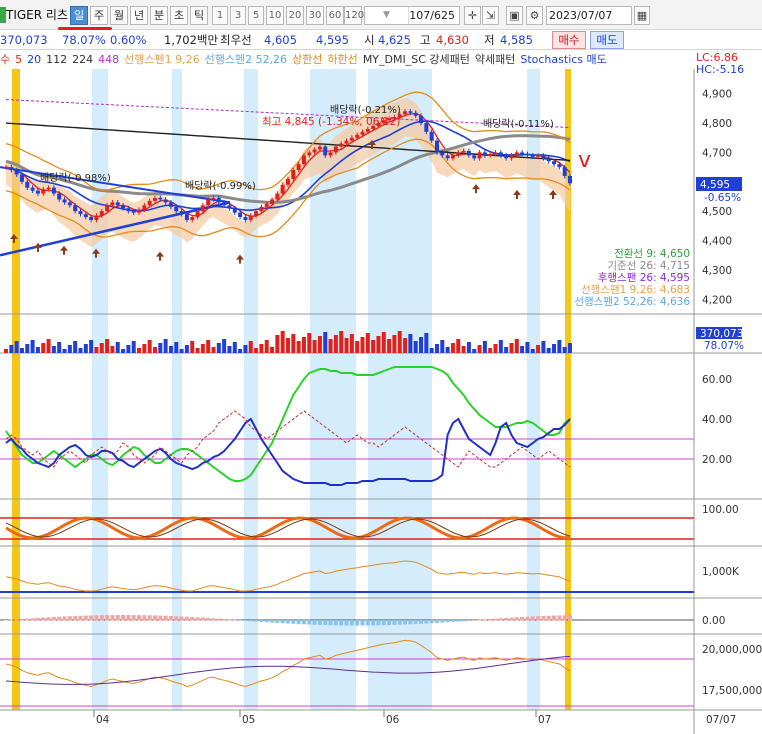 This screenshot has height=734, width=762. Describe the element at coordinates (256, 15) in the screenshot. I see `interval-5-button: 5` at that location.